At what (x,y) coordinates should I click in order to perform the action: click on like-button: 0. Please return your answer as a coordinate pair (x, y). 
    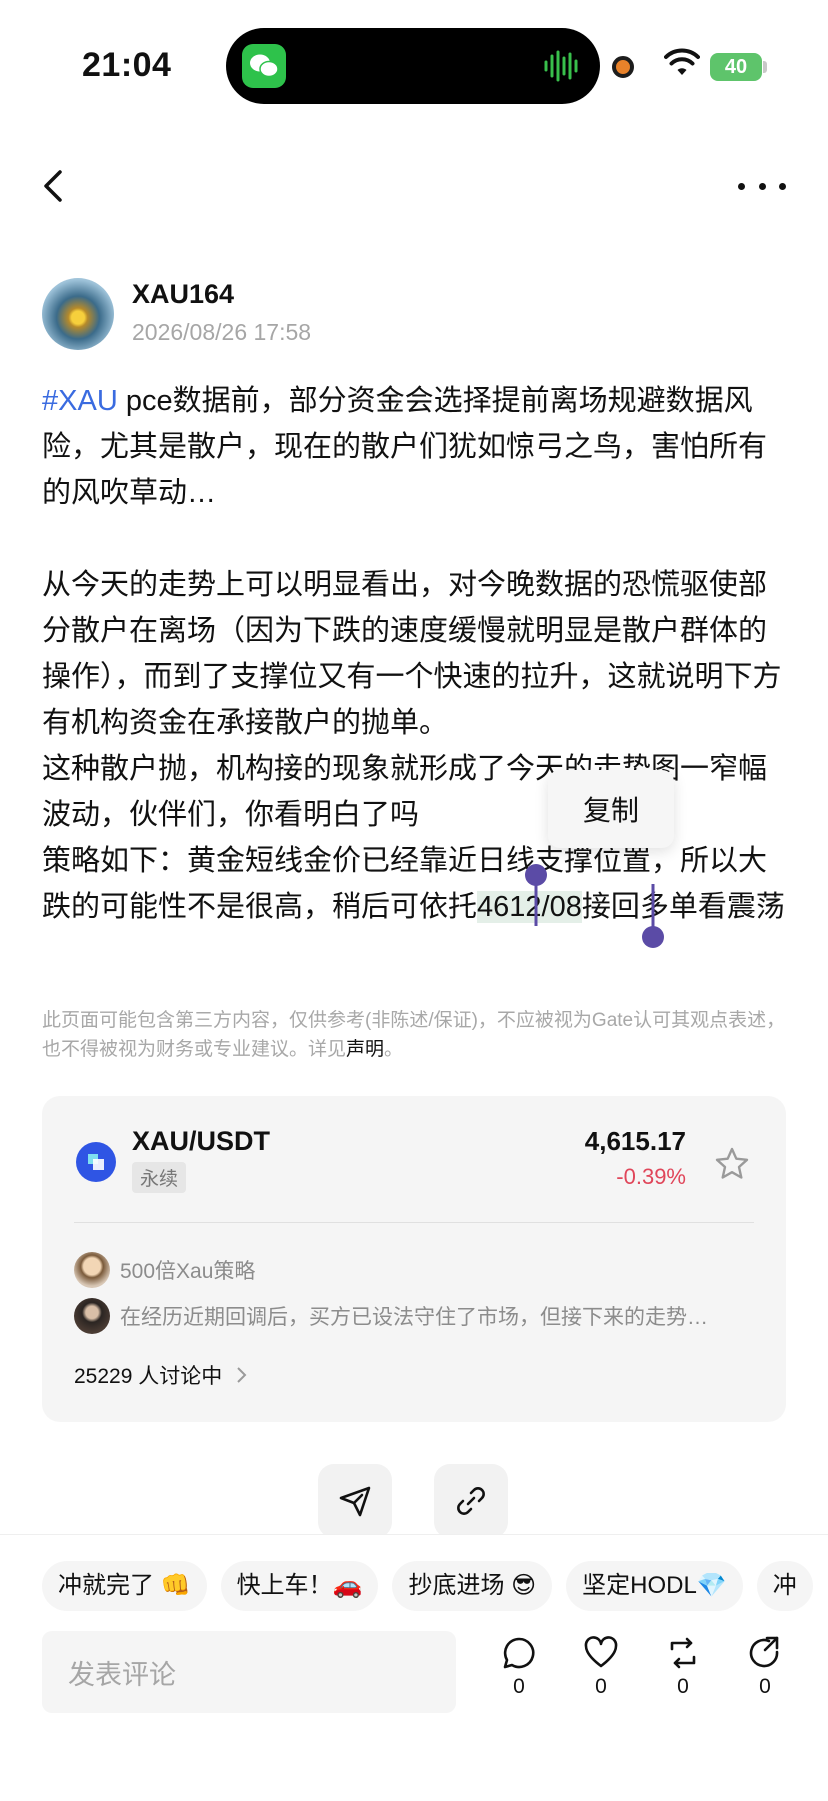
    Looking at the image, I should click on (601, 1667).